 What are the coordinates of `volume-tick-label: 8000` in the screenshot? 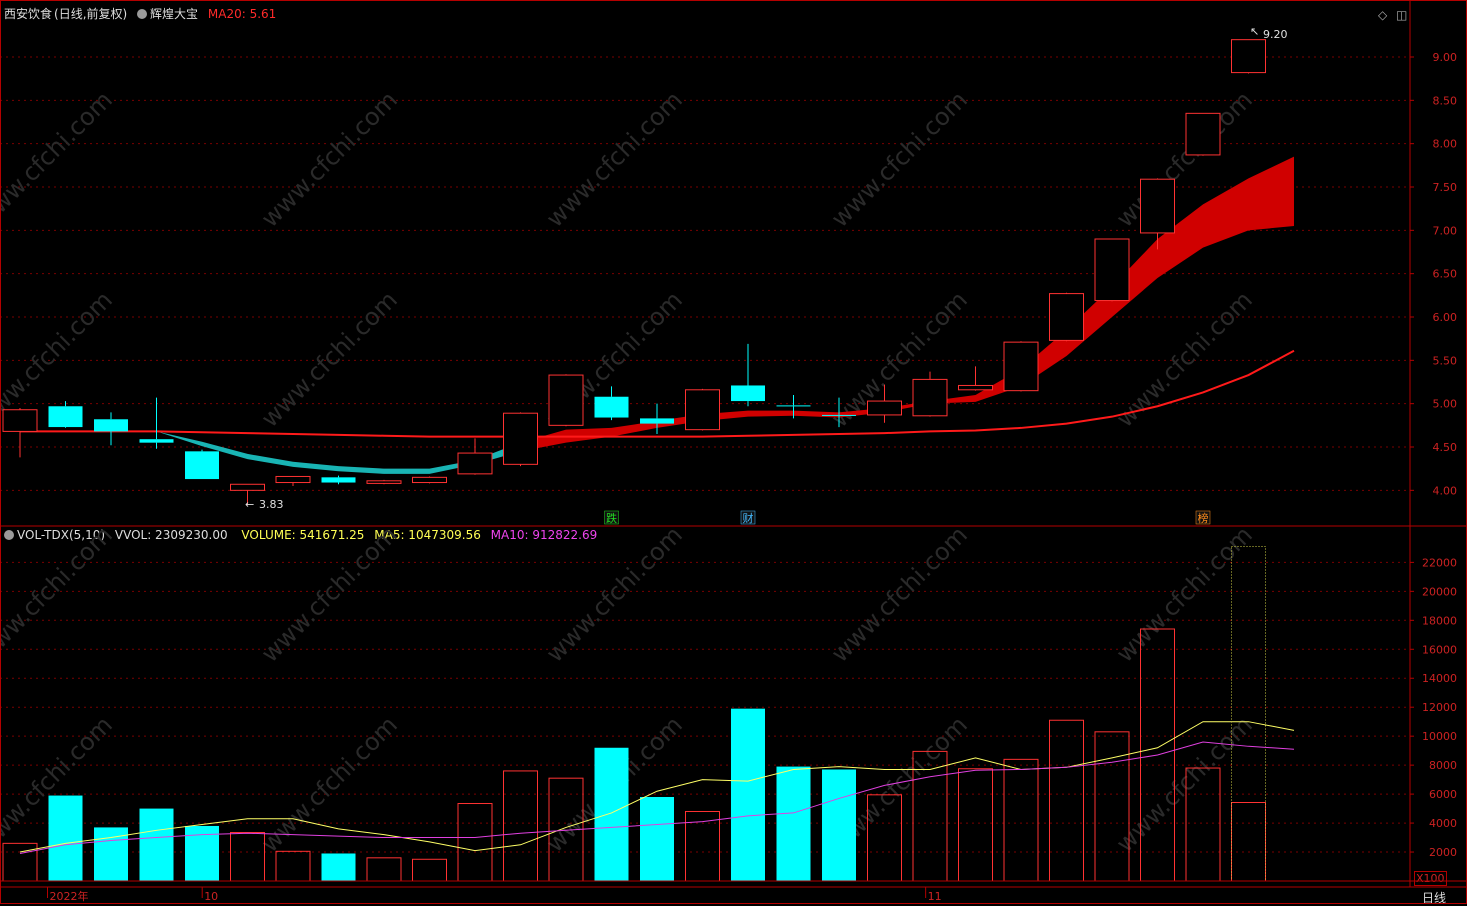 It's located at (1443, 765).